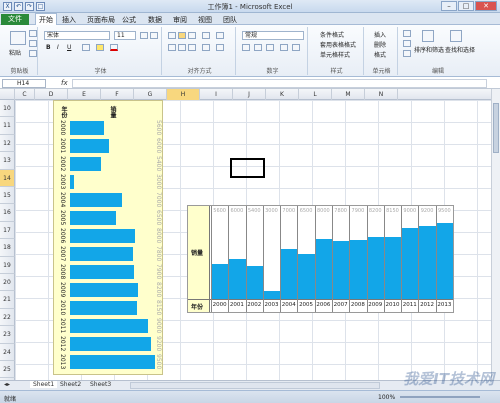 This screenshot has height=403, width=500. I want to click on align-top-icon, so click(172, 35).